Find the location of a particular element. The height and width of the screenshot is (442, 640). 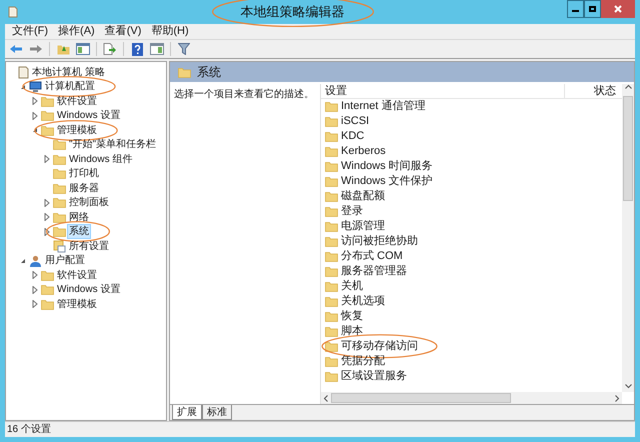

minimize-button is located at coordinates (575, 9).